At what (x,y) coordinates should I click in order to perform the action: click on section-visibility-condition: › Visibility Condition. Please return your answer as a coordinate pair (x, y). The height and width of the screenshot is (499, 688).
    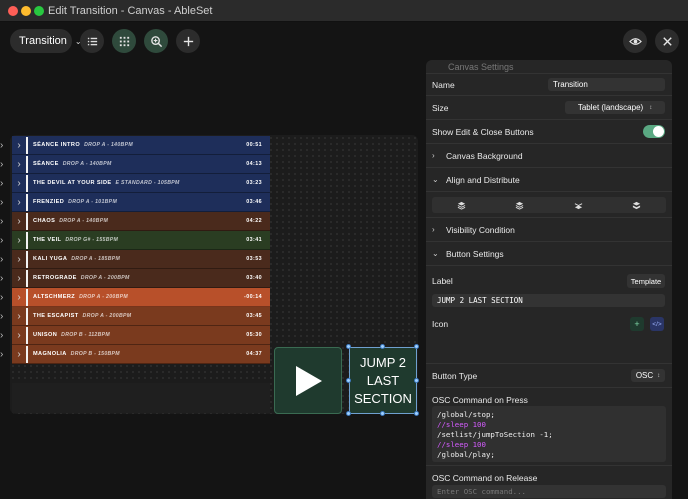
    Looking at the image, I should click on (549, 229).